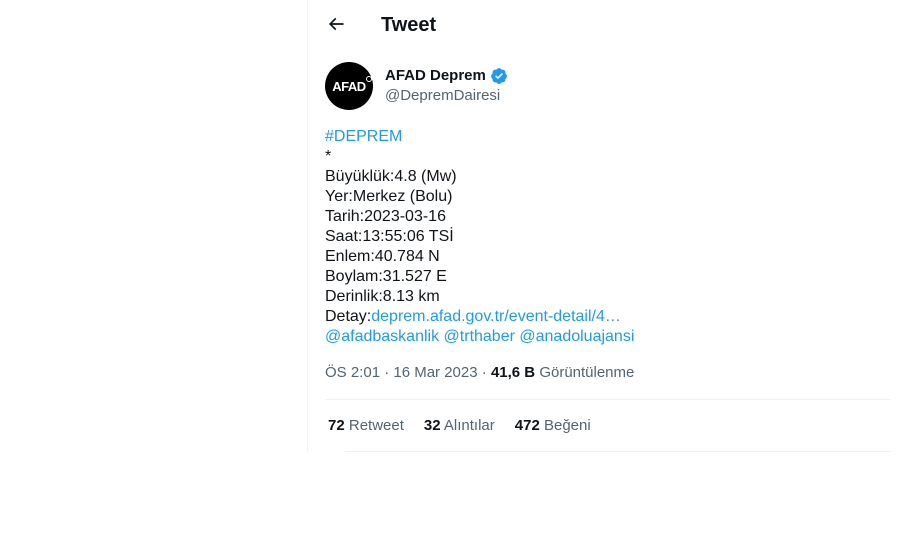 The width and height of the screenshot is (900, 550). Describe the element at coordinates (527, 425) in the screenshot. I see `likes-count: 472` at that location.